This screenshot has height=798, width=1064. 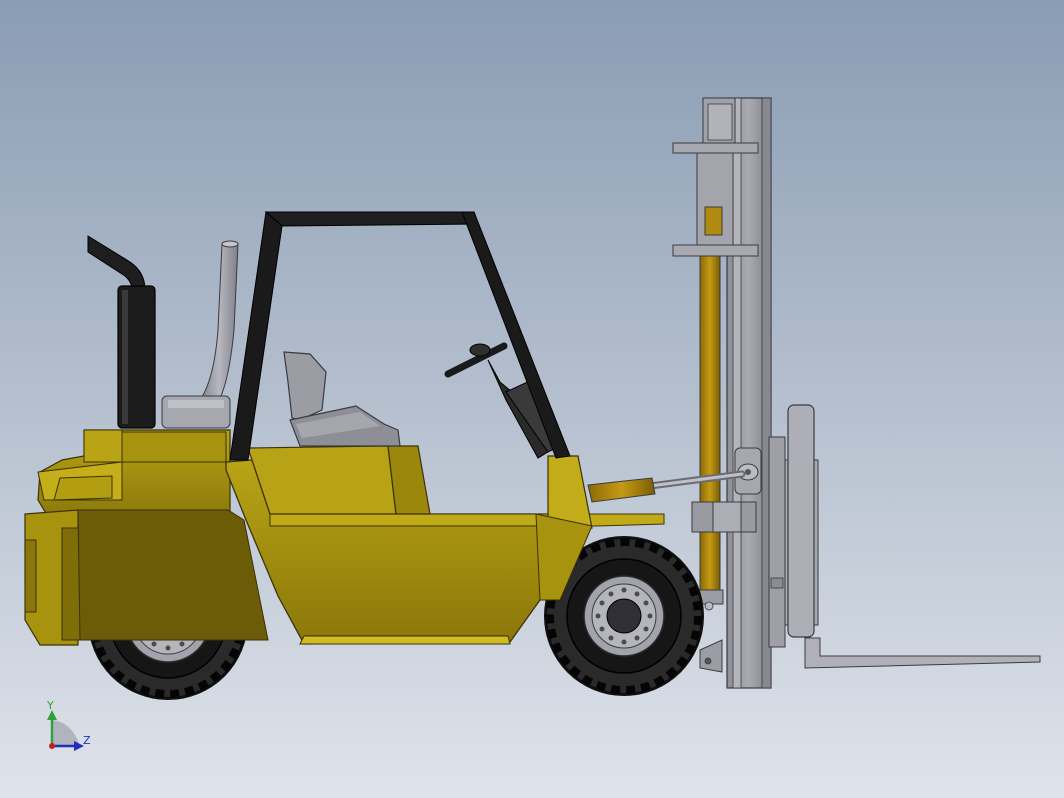 I want to click on z-axis-label: Z, so click(x=87, y=740).